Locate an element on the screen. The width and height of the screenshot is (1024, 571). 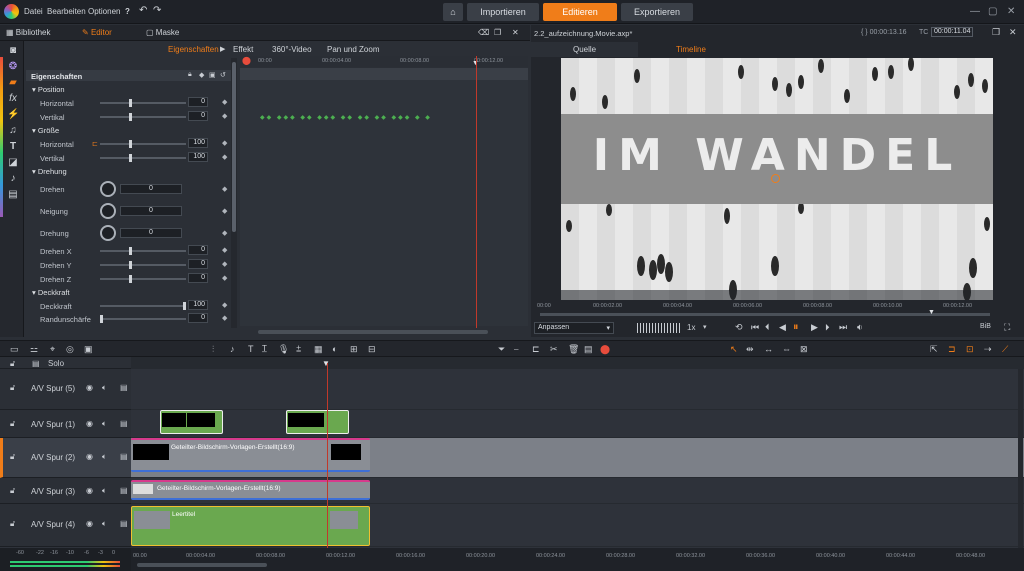
track-name: A/V Spur (2) is located at coordinates (53, 457).